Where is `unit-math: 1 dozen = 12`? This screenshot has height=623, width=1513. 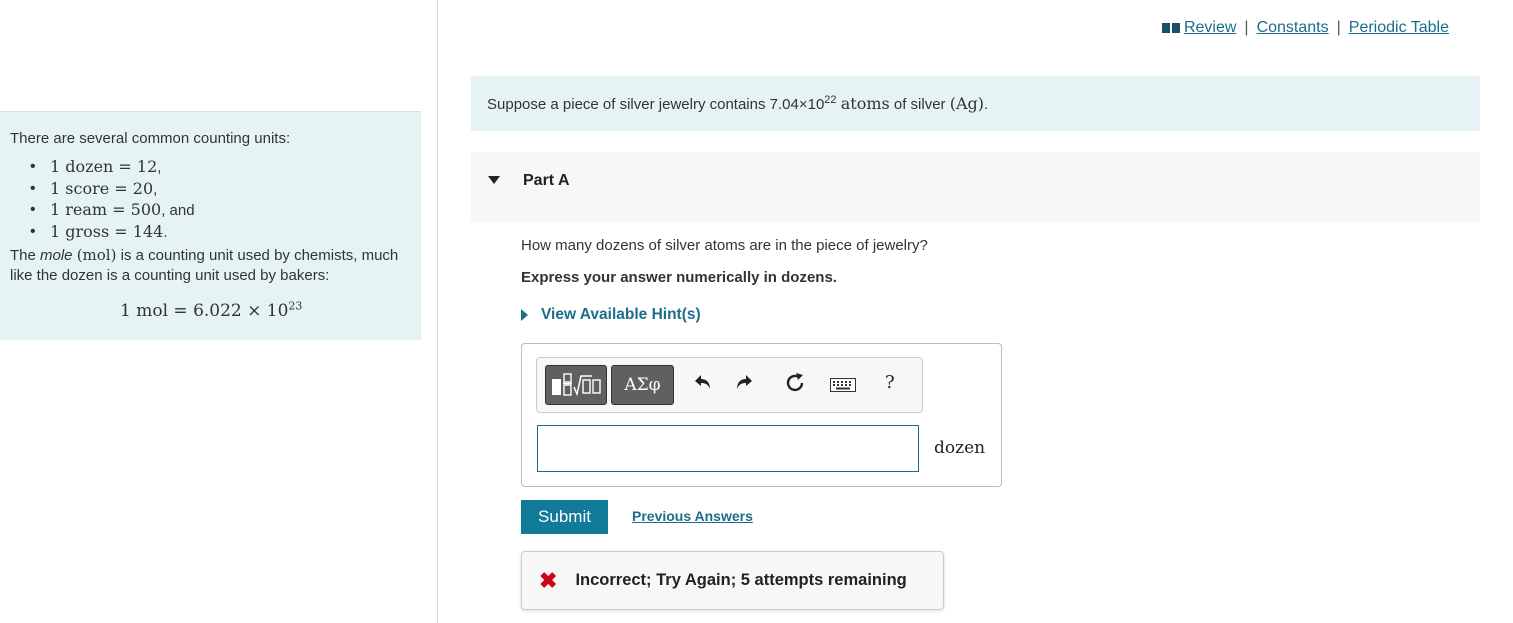
unit-math: 1 dozen = 12 is located at coordinates (104, 166).